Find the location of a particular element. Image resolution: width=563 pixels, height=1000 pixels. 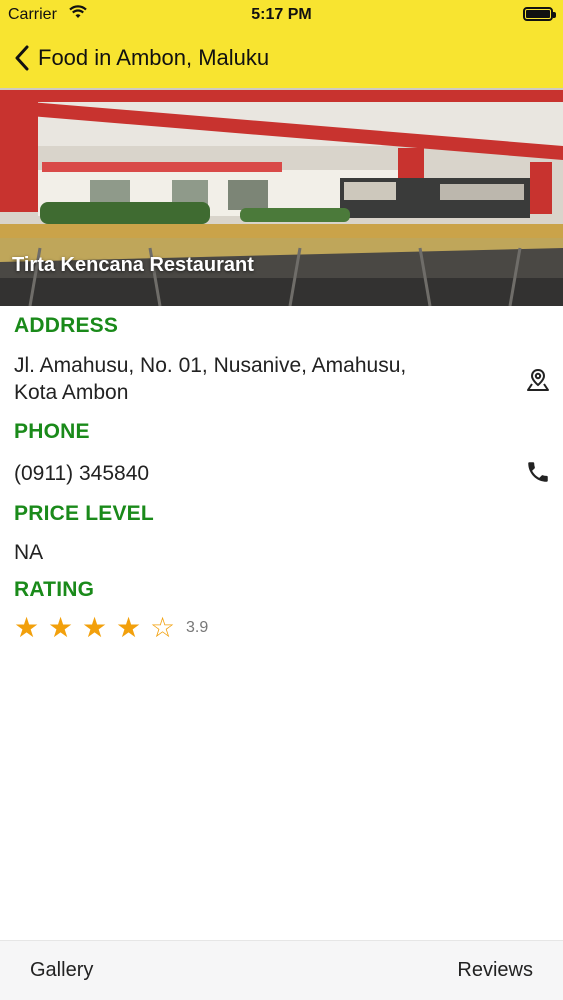

map-button is located at coordinates (538, 380).